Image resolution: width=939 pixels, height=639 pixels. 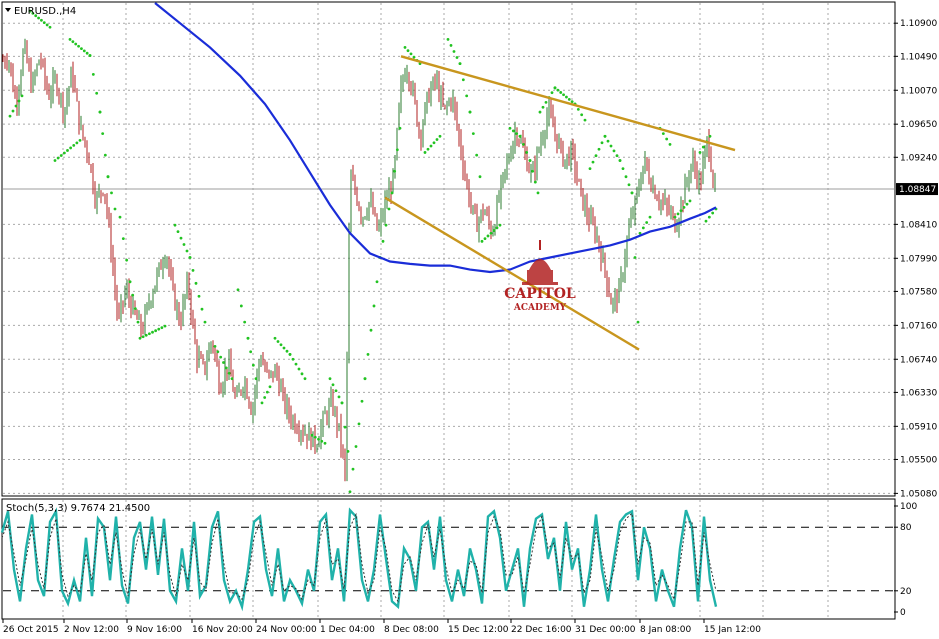 I want to click on current-price-label: 1.08847, so click(x=917, y=190).